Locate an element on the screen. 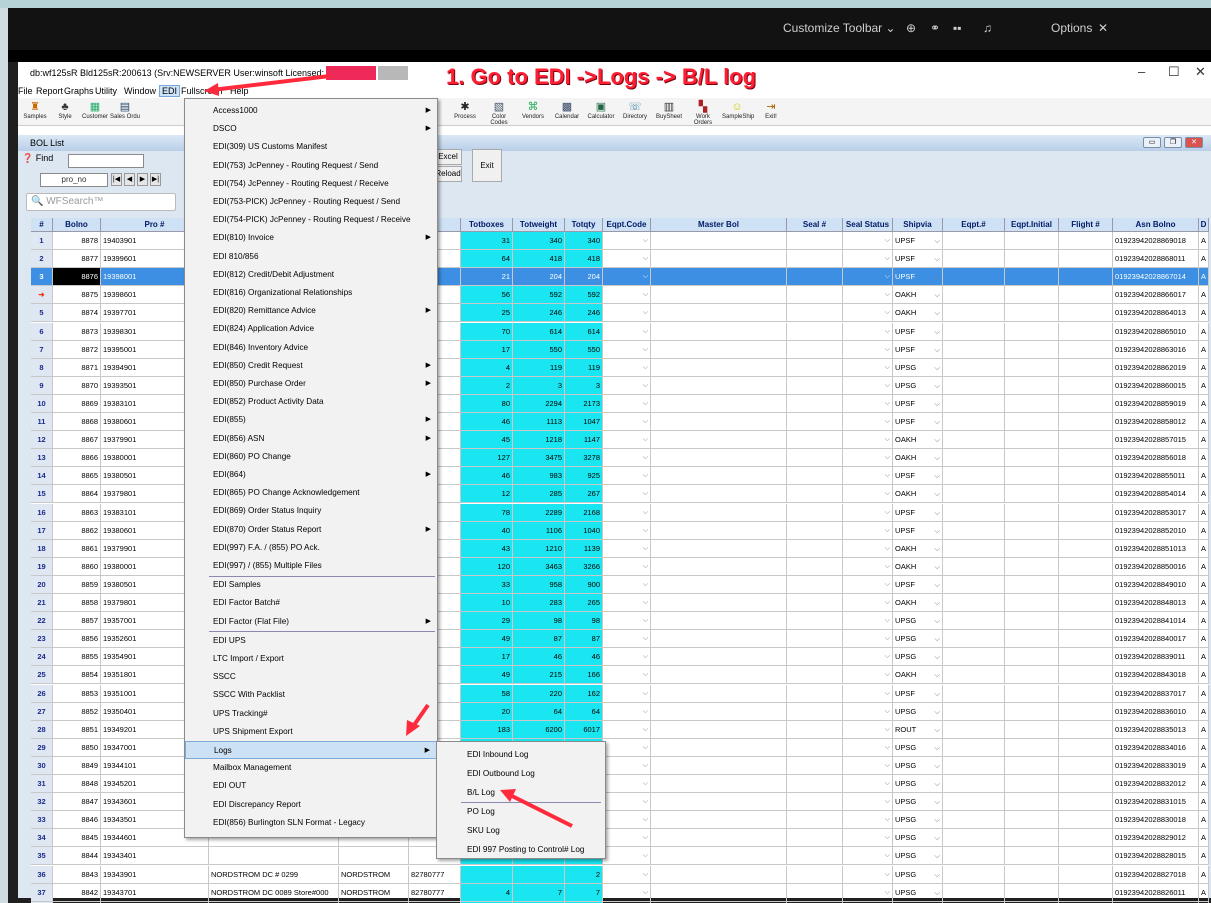 Image resolution: width=1211 pixels, height=903 pixels. column-header: Seal Status is located at coordinates (868, 225).